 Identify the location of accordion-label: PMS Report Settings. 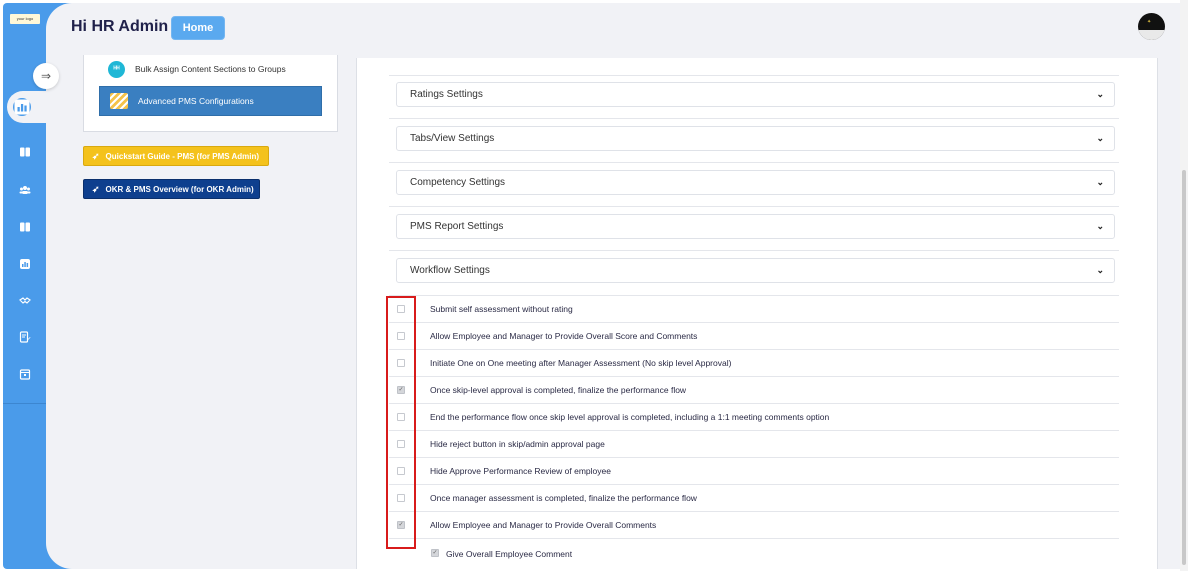
(457, 226).